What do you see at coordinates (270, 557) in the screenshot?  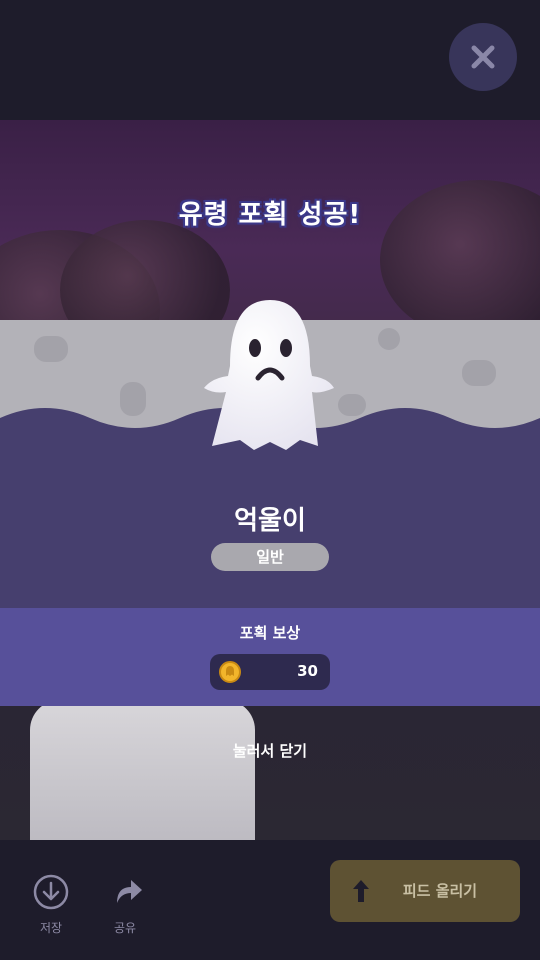 I see `rarity-badge: 일반` at bounding box center [270, 557].